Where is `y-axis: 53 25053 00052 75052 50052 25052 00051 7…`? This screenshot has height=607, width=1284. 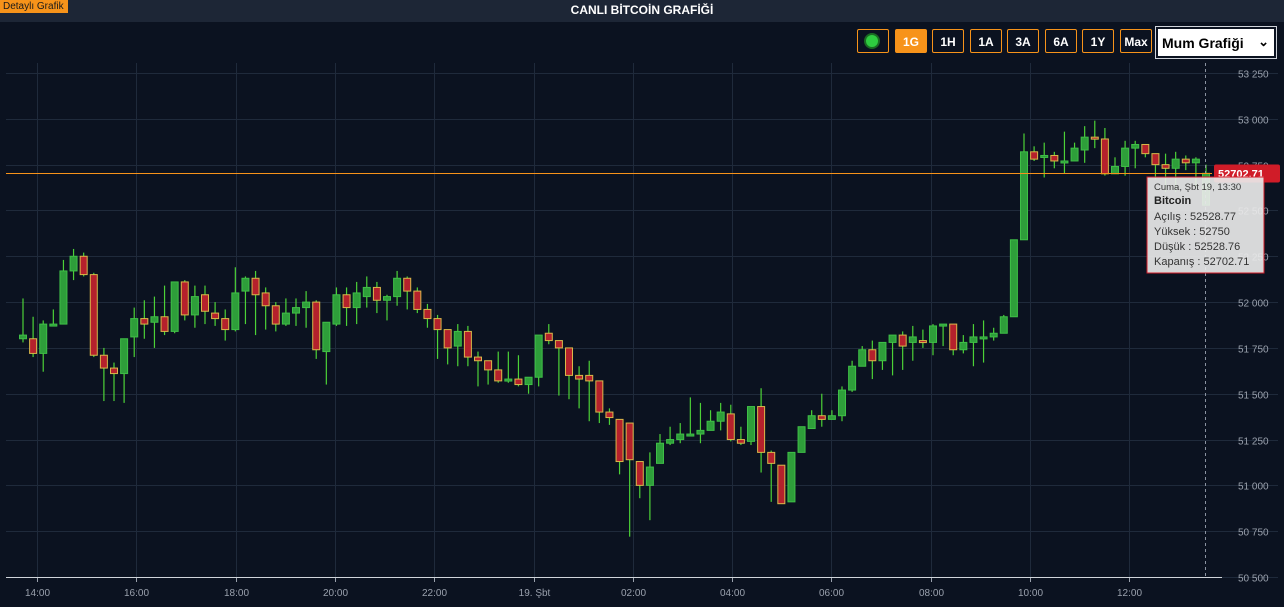
y-axis: 53 25053 00052 75052 50052 25052 00051 7… is located at coordinates (1253, 327).